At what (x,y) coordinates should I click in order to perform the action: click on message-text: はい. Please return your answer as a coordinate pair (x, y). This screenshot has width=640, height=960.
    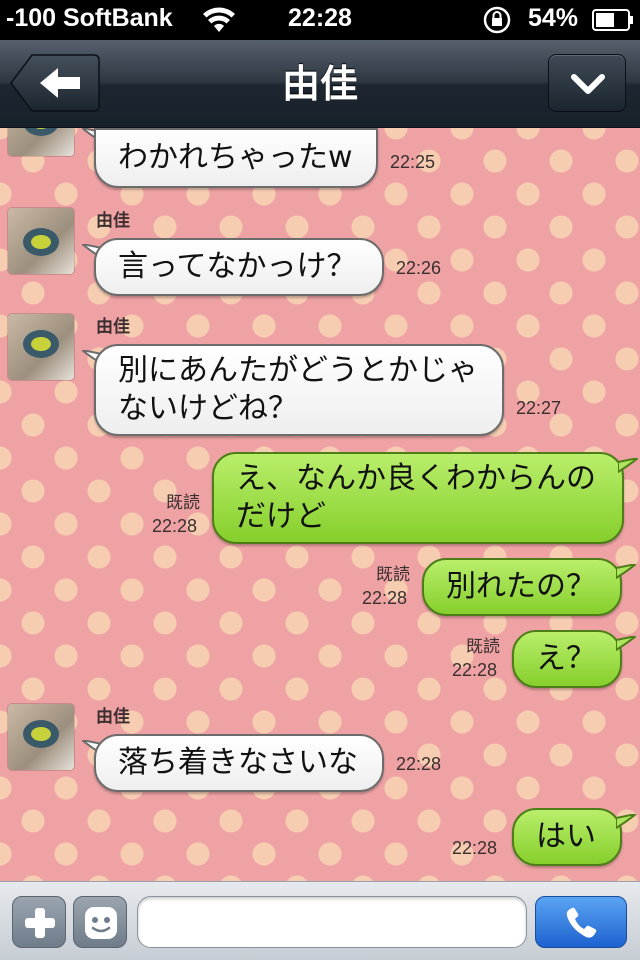
    Looking at the image, I should click on (566, 836).